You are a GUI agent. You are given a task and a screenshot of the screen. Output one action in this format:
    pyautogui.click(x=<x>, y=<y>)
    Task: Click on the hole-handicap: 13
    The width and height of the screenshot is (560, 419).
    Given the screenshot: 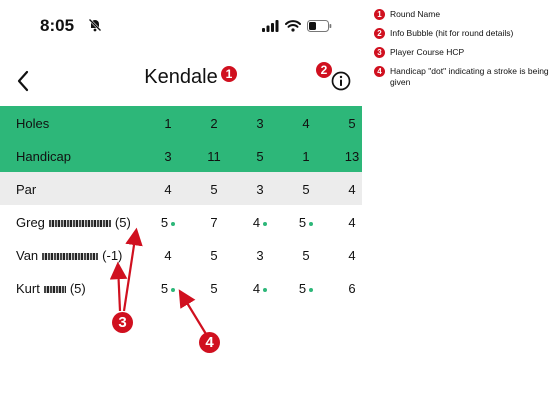 What is the action you would take?
    pyautogui.click(x=352, y=156)
    